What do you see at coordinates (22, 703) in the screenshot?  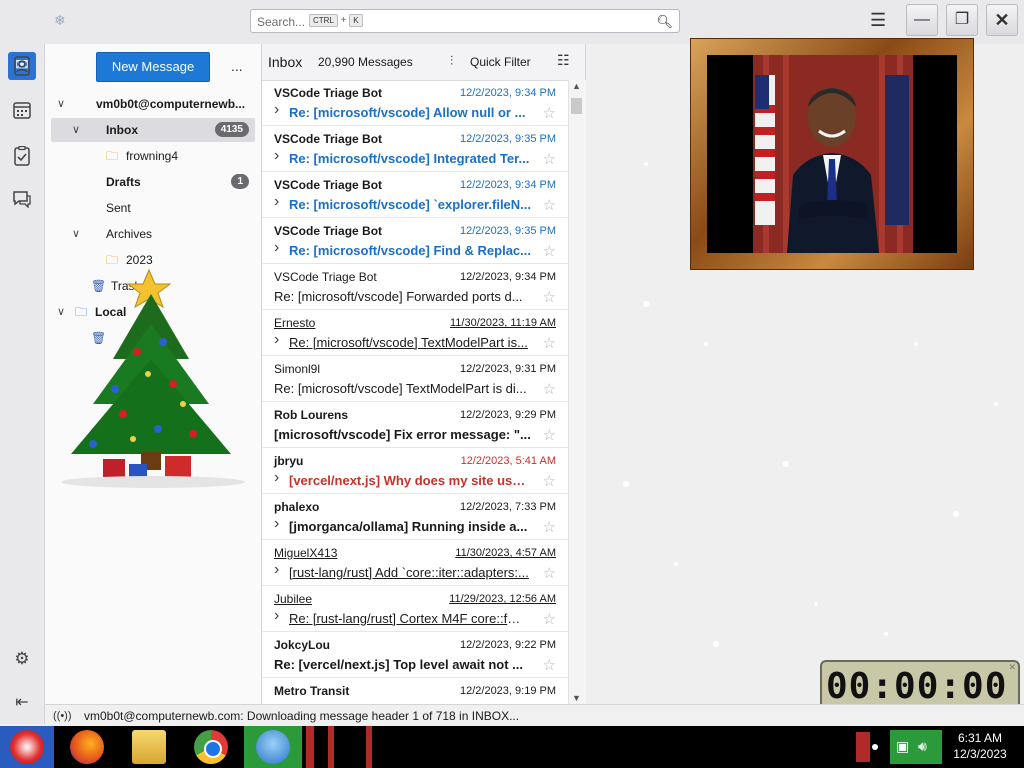 I see `collapse-spaces-icon: ⇤` at bounding box center [22, 703].